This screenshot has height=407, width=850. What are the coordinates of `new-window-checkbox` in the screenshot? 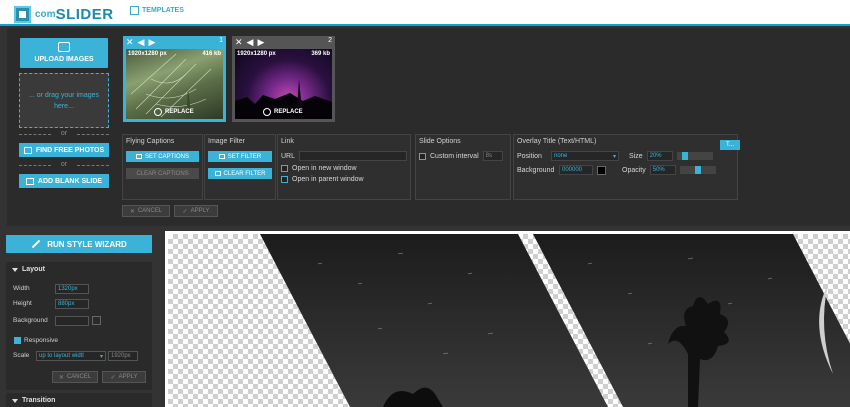 It's located at (284, 168).